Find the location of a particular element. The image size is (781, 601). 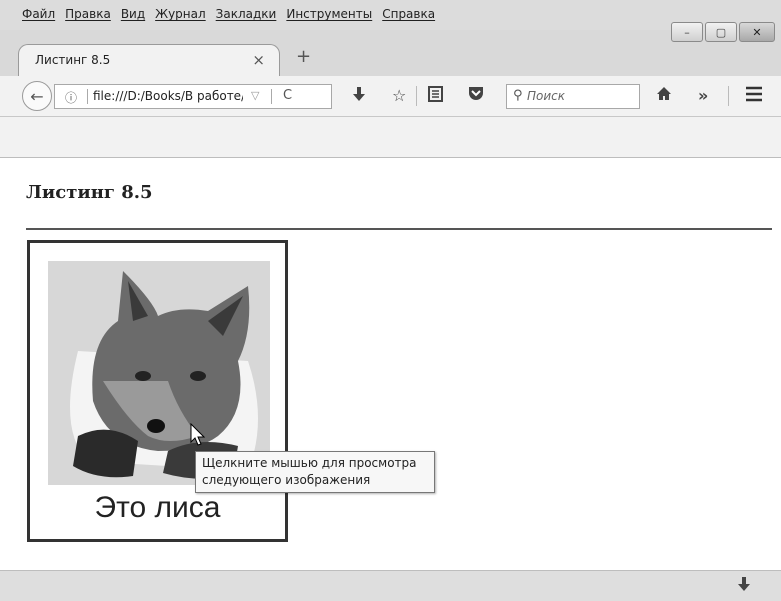

menu-file: Файл is located at coordinates (38, 14).